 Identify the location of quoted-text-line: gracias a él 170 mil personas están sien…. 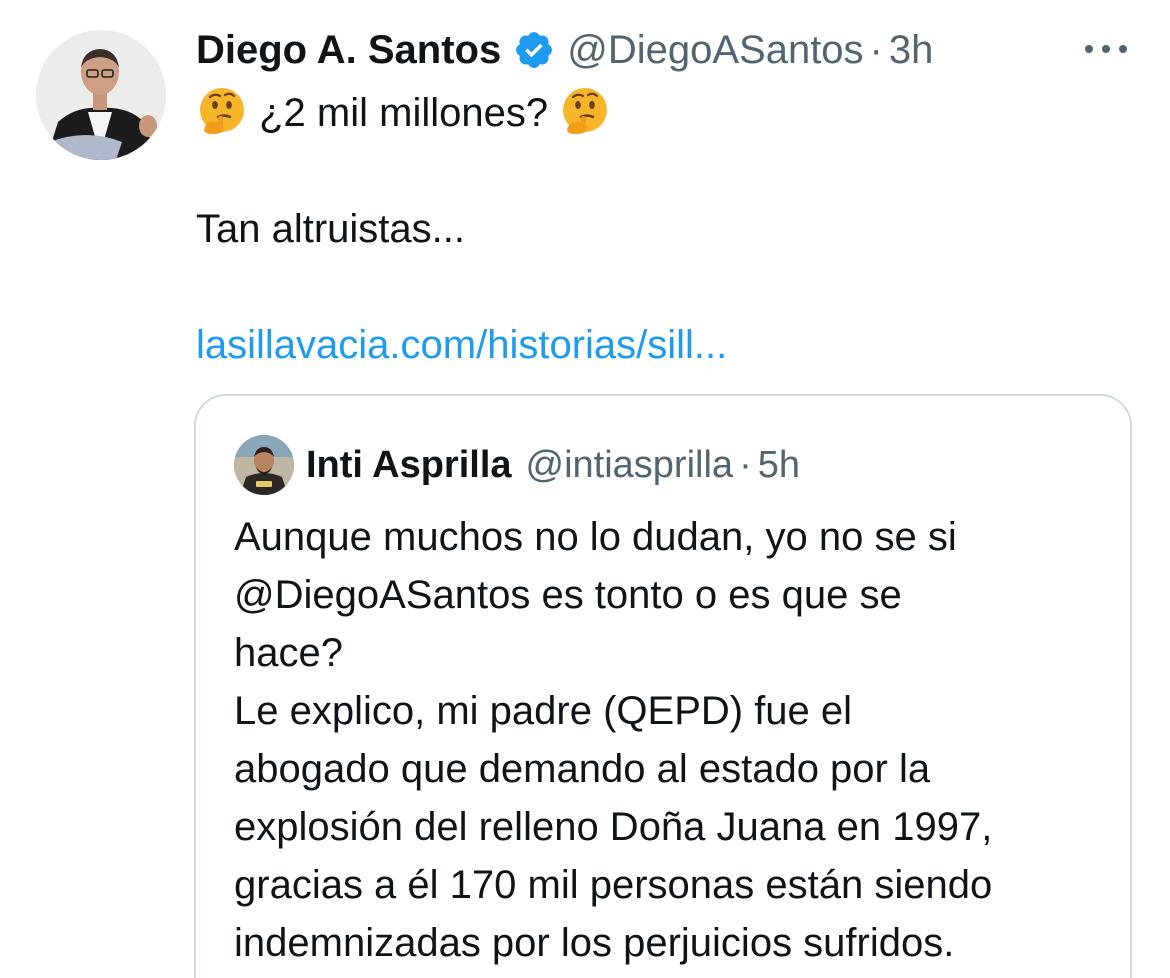
(613, 885).